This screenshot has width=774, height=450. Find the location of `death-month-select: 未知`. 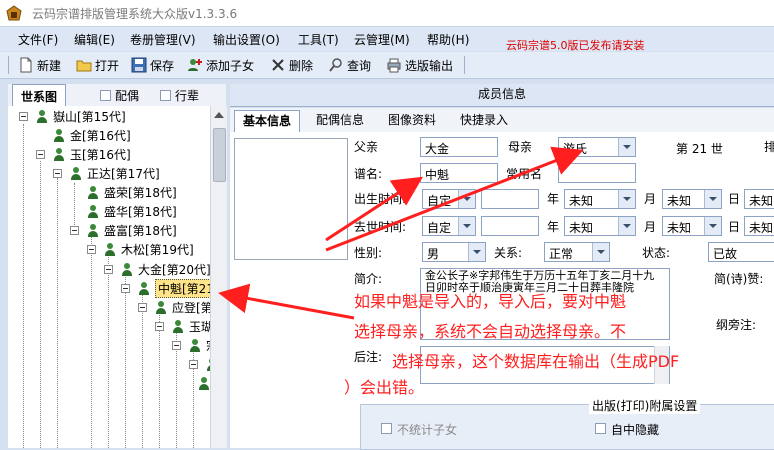

death-month-select: 未知 is located at coordinates (692, 226).